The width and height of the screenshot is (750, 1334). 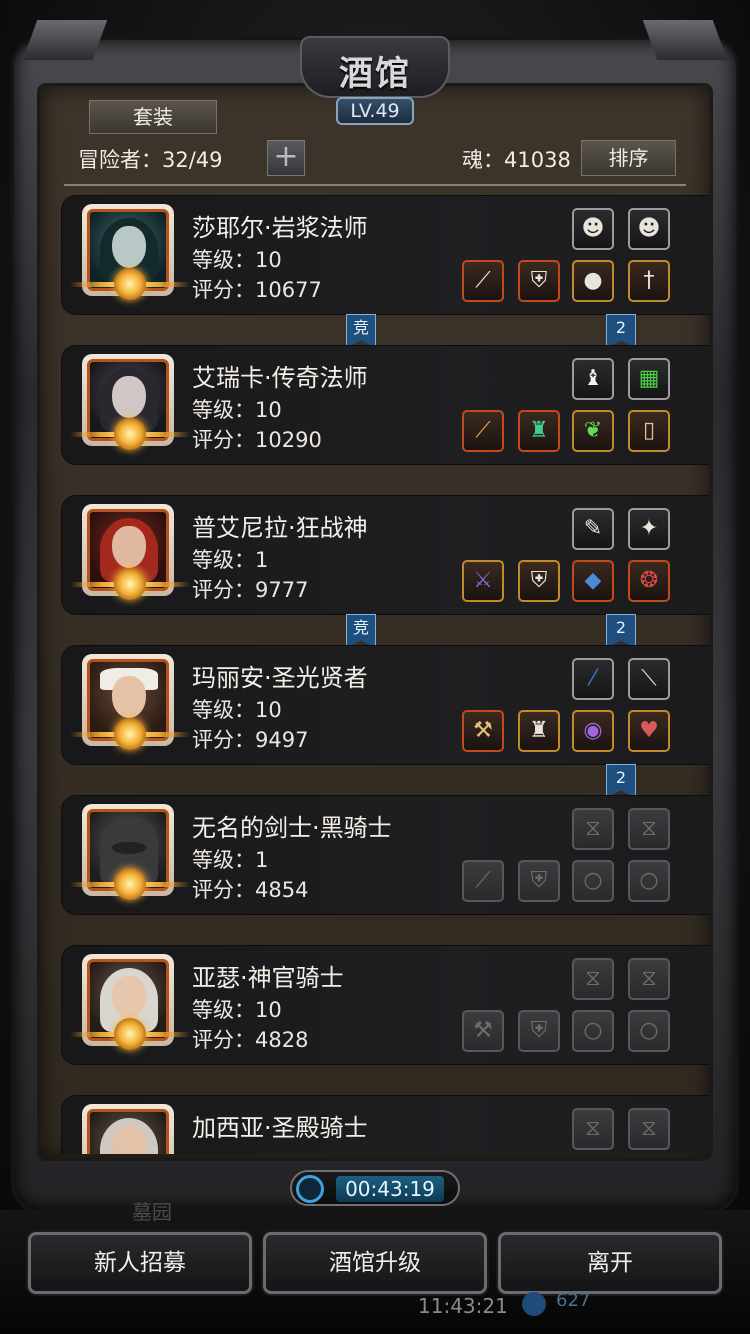 I want to click on rune-icon: ▦, so click(x=649, y=378).